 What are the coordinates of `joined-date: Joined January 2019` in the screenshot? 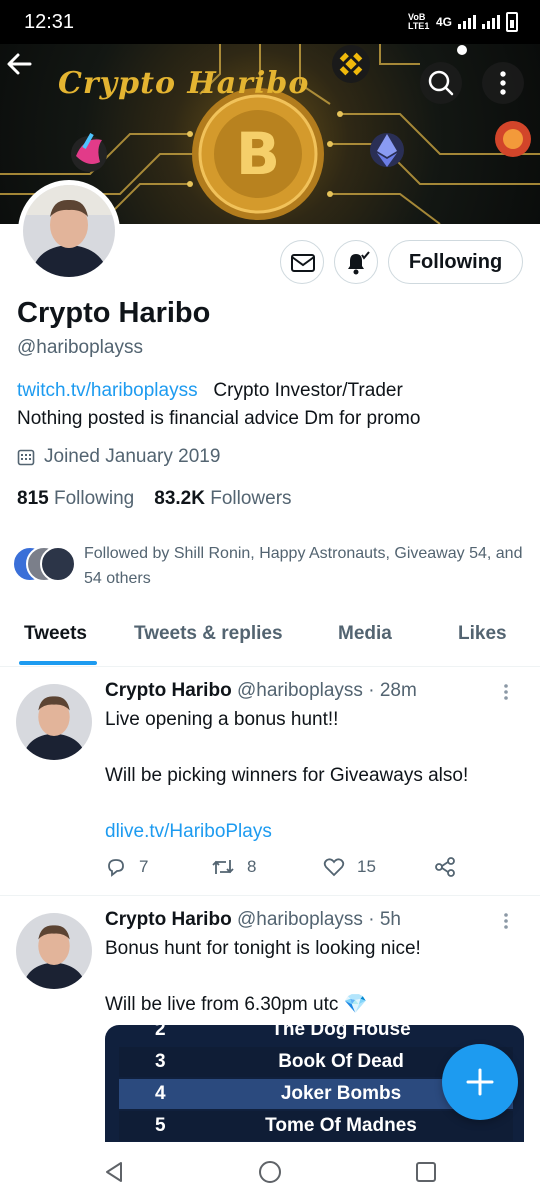 It's located at (118, 457).